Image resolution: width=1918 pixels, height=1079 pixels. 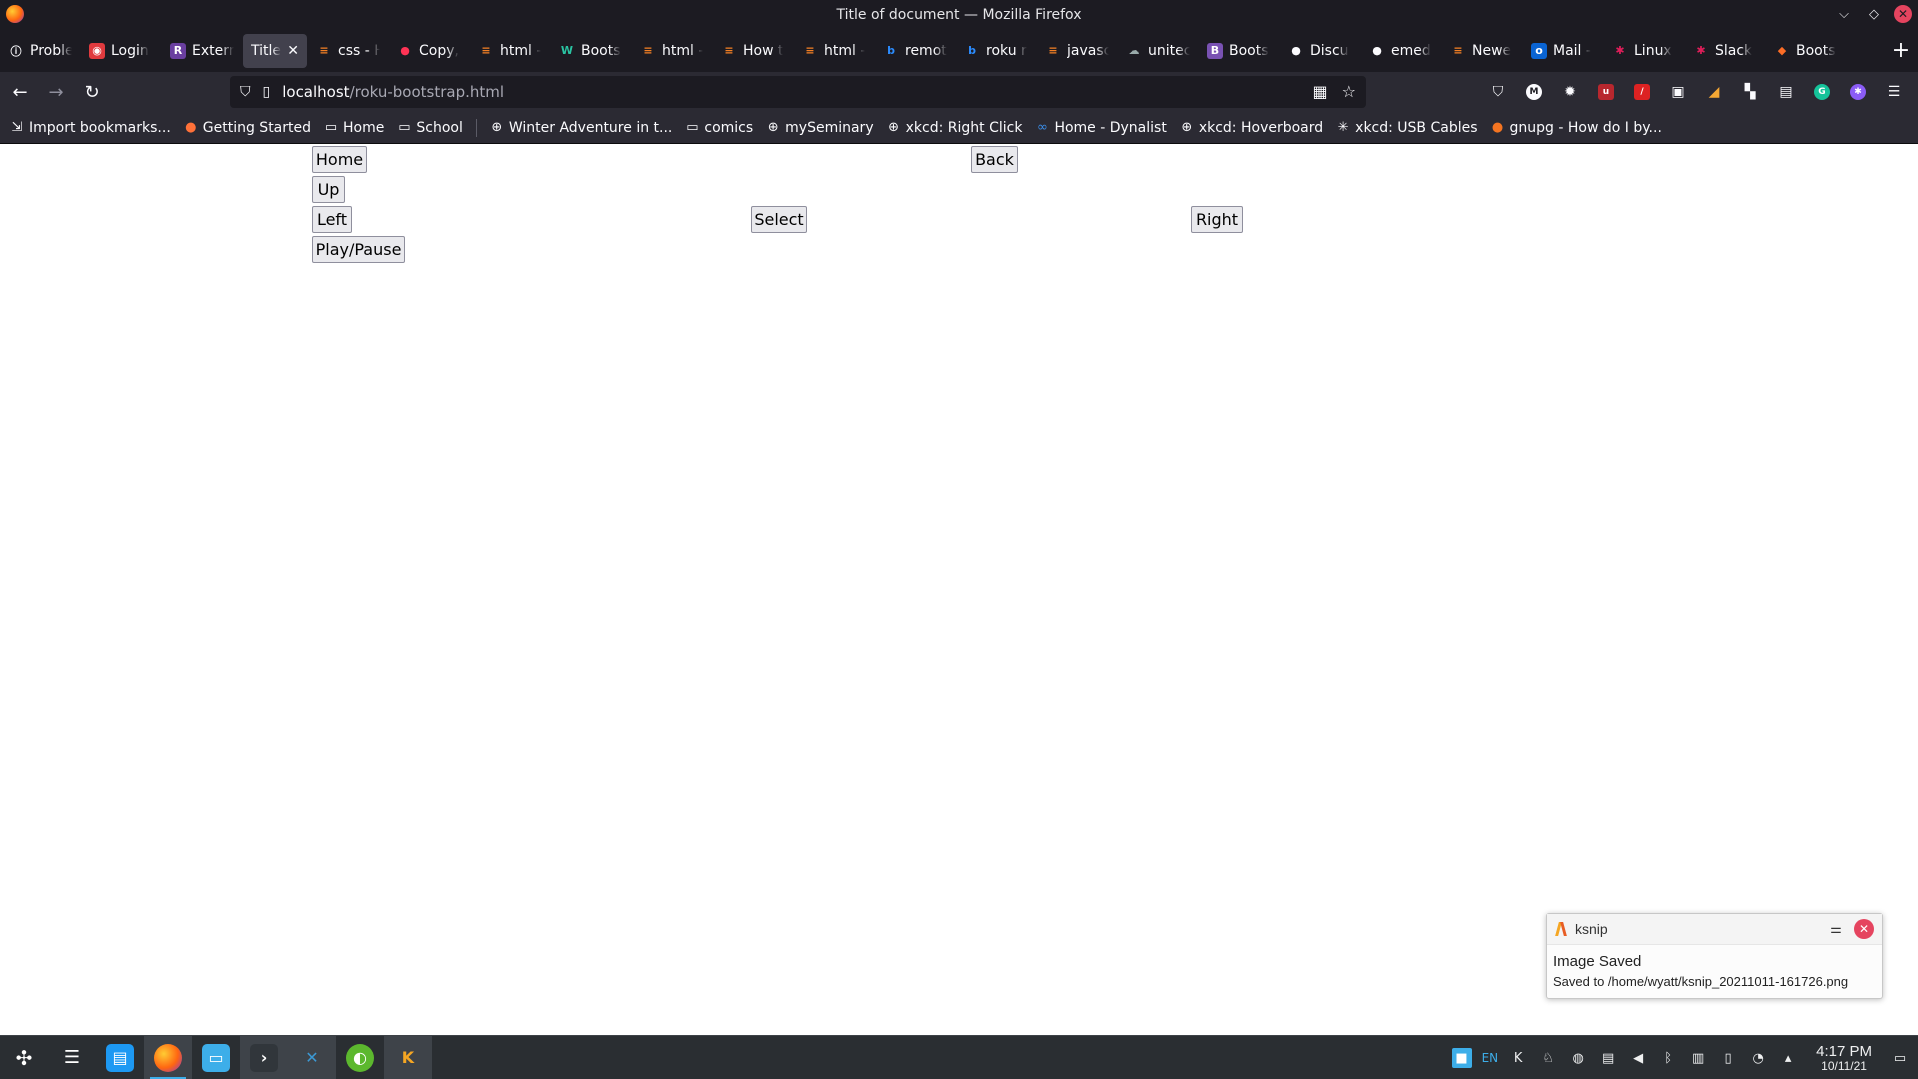 What do you see at coordinates (1758, 1058) in the screenshot?
I see `wifi-icon: ◔` at bounding box center [1758, 1058].